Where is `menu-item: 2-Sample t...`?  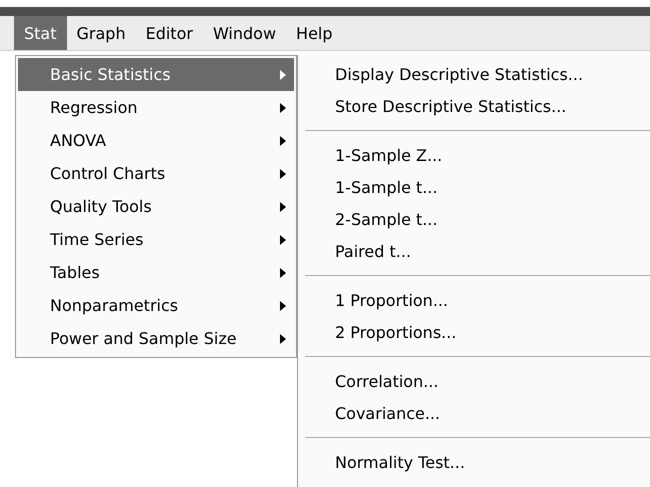 menu-item: 2-Sample t... is located at coordinates (474, 219).